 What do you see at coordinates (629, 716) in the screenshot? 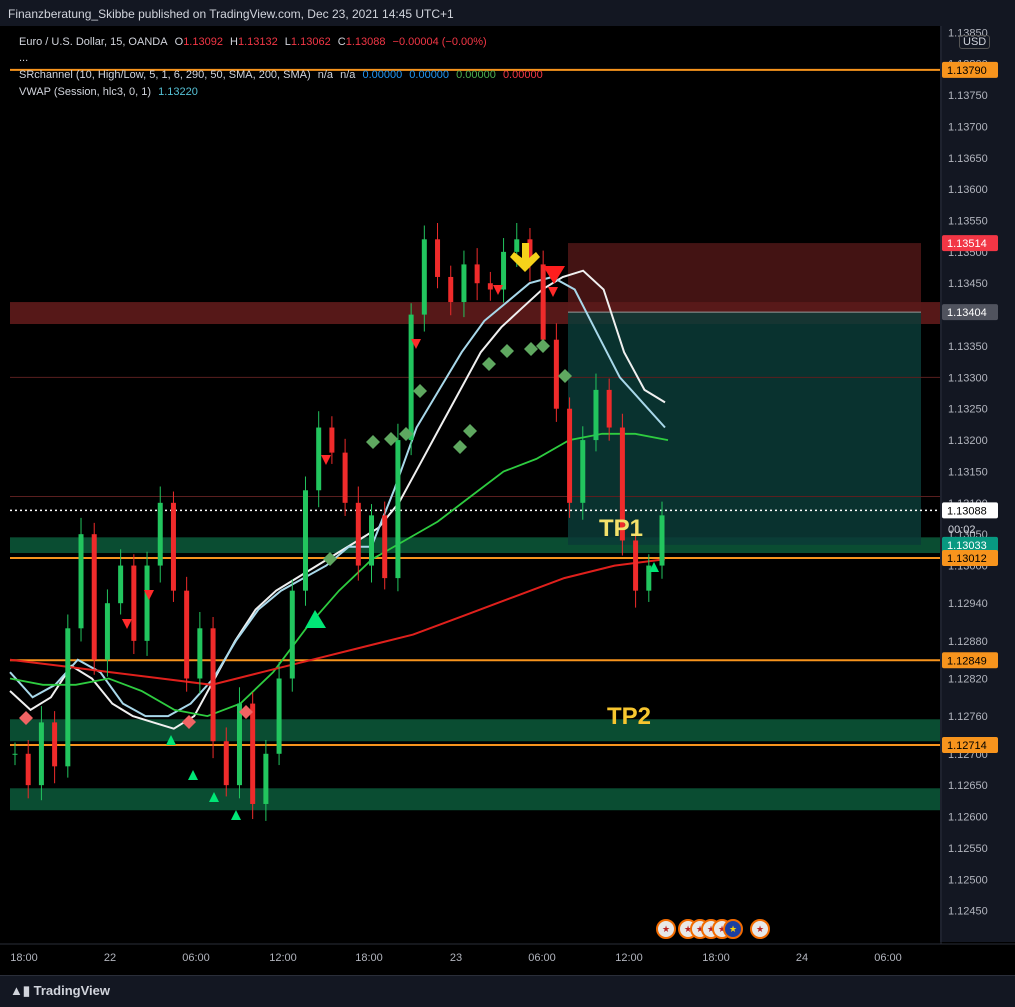
I see `tp2-label: TP2` at bounding box center [629, 716].